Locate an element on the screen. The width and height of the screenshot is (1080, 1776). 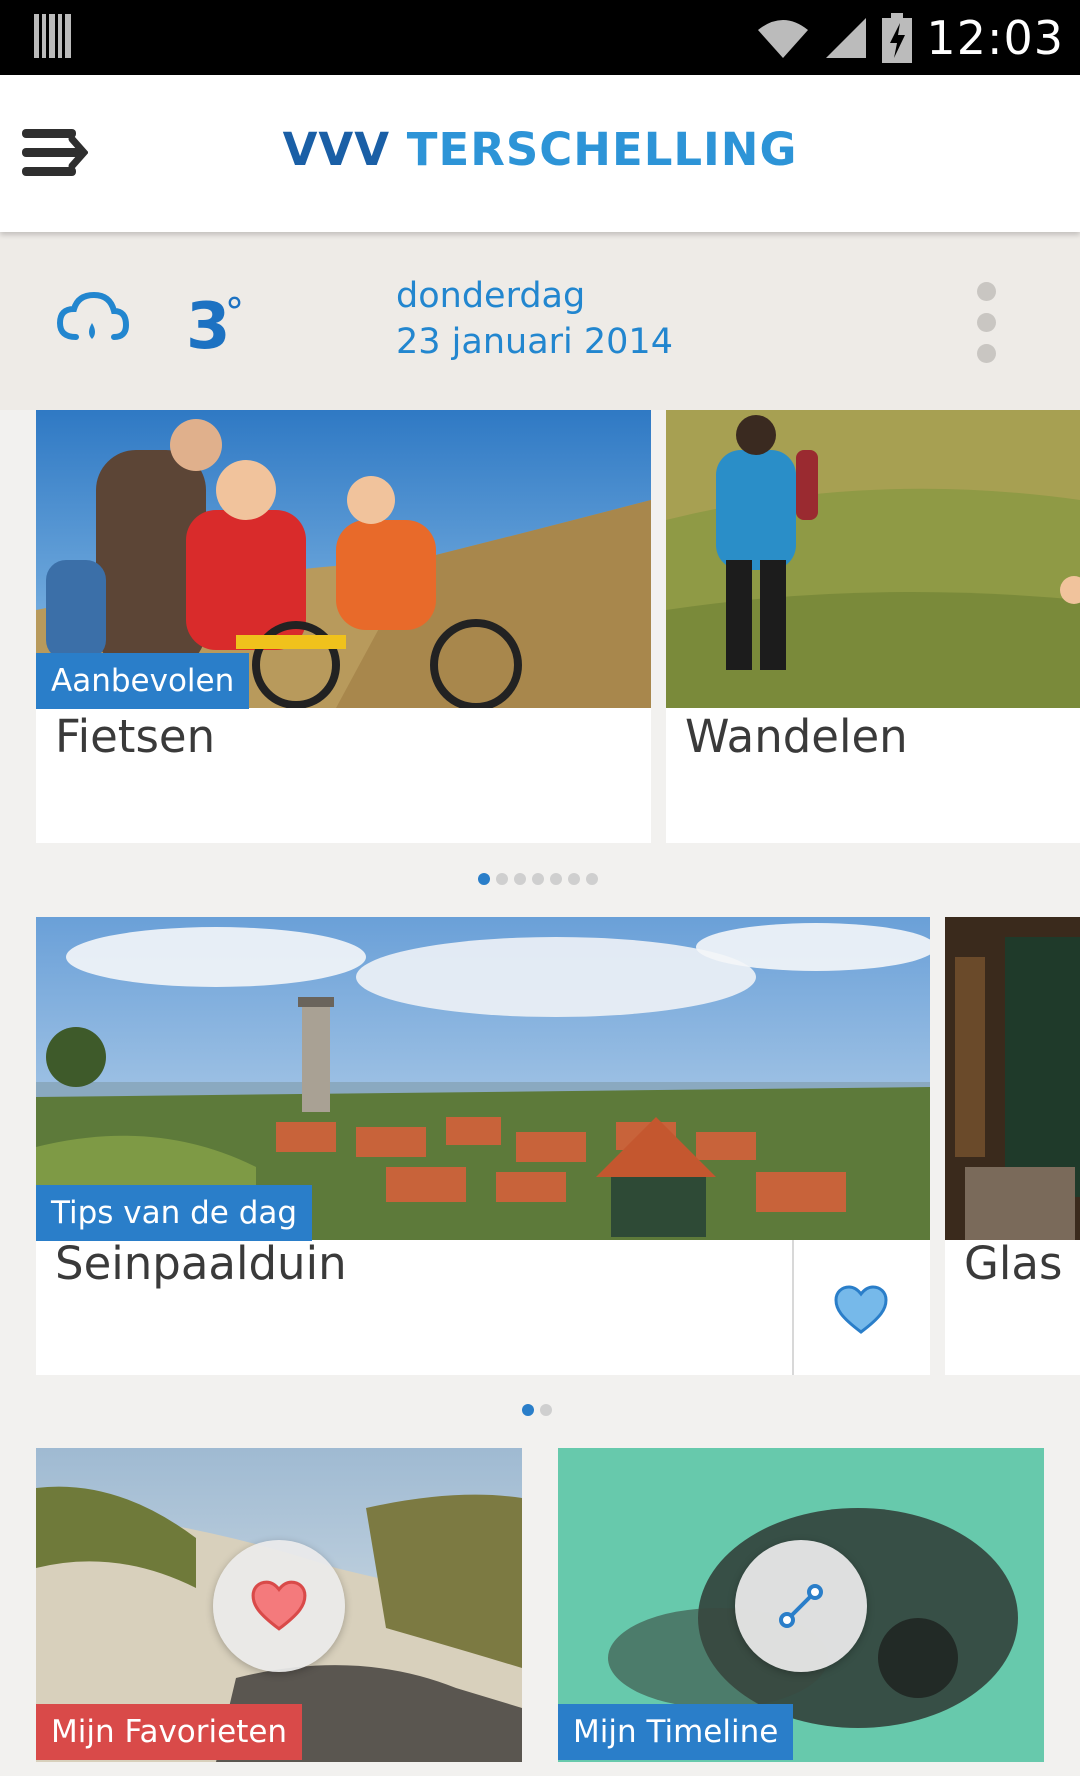
route-icon is located at coordinates (801, 1606).